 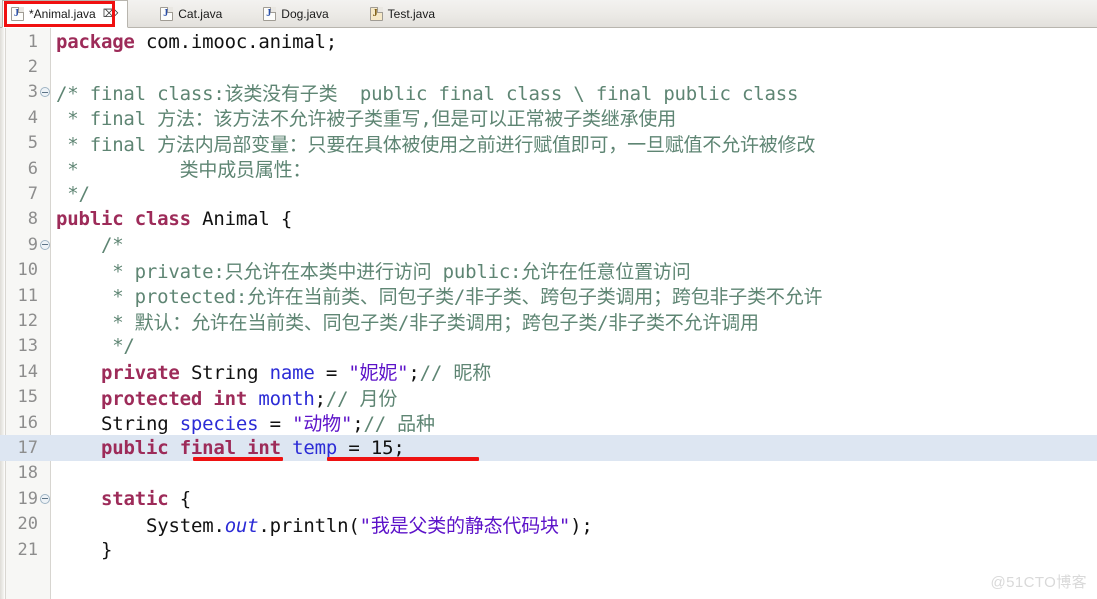 What do you see at coordinates (548, 473) in the screenshot?
I see `code-line: 18` at bounding box center [548, 473].